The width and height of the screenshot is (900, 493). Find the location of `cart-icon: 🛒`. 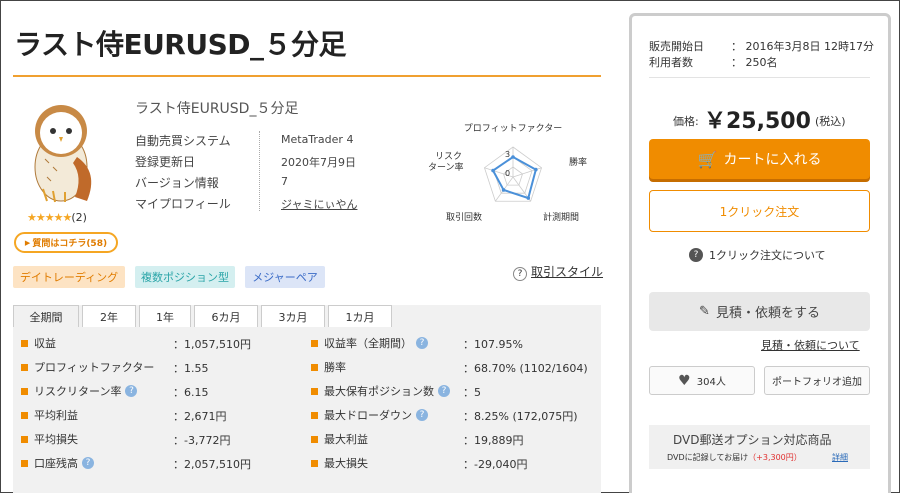

cart-icon: 🛒 is located at coordinates (707, 159).